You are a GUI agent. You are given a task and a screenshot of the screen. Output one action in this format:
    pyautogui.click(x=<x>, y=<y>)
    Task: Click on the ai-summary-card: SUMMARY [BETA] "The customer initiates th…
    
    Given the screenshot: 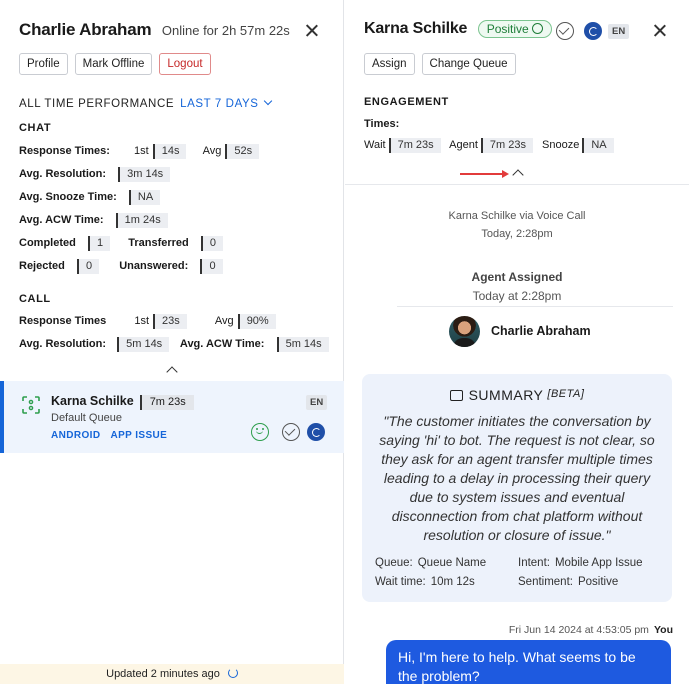 What is the action you would take?
    pyautogui.click(x=517, y=488)
    